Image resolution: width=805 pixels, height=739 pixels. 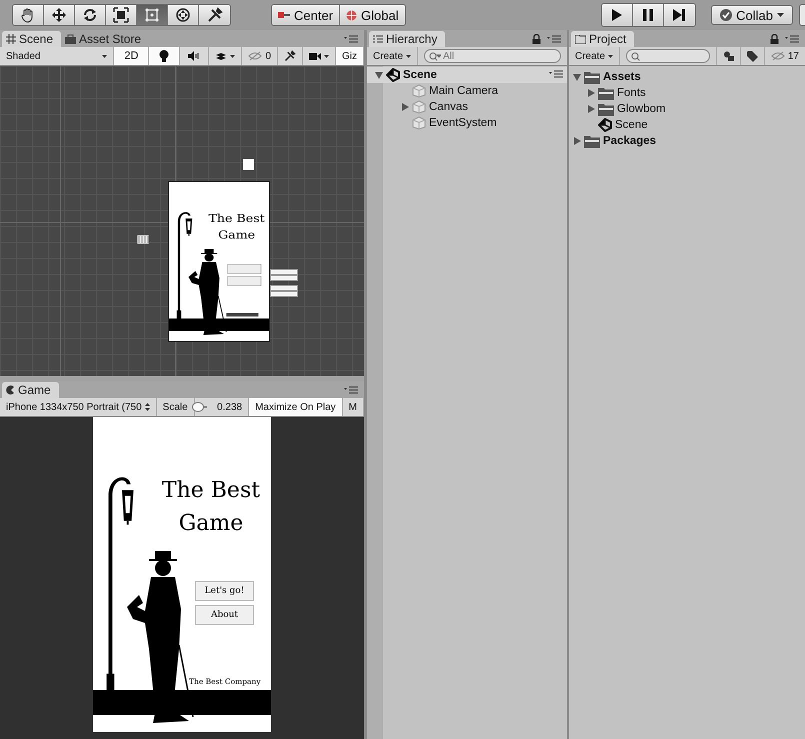 I want to click on gizmos-dropdown: Giz, so click(x=350, y=56).